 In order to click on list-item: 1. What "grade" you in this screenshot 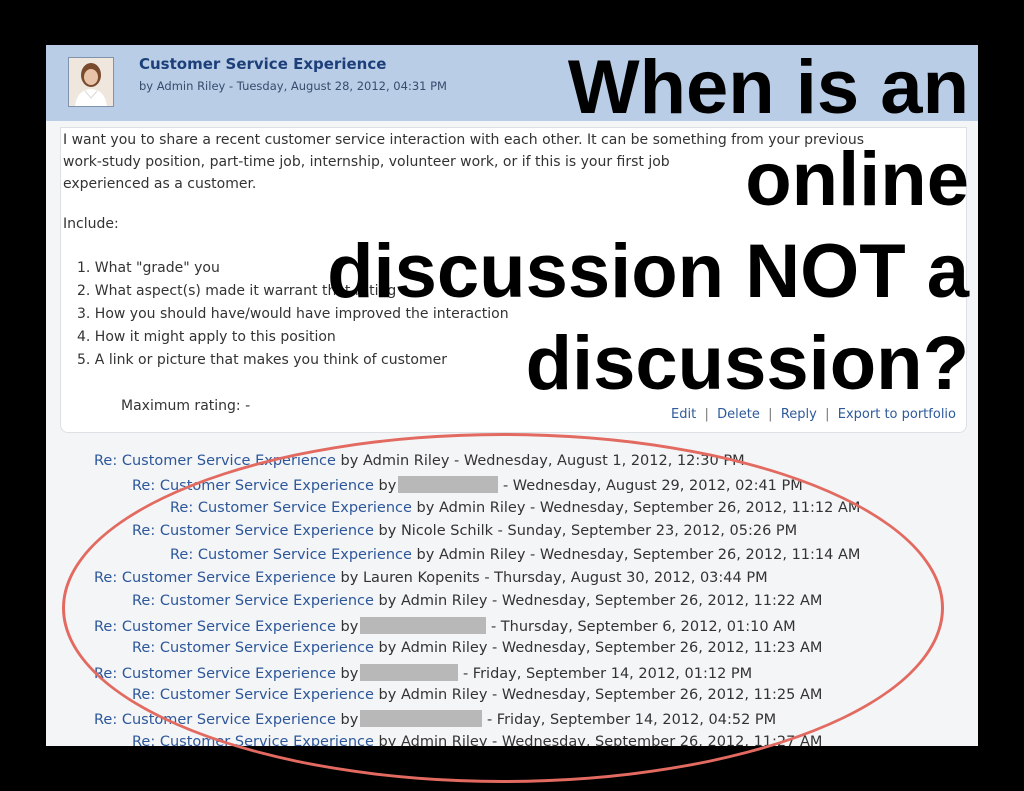, I will do `click(148, 268)`.